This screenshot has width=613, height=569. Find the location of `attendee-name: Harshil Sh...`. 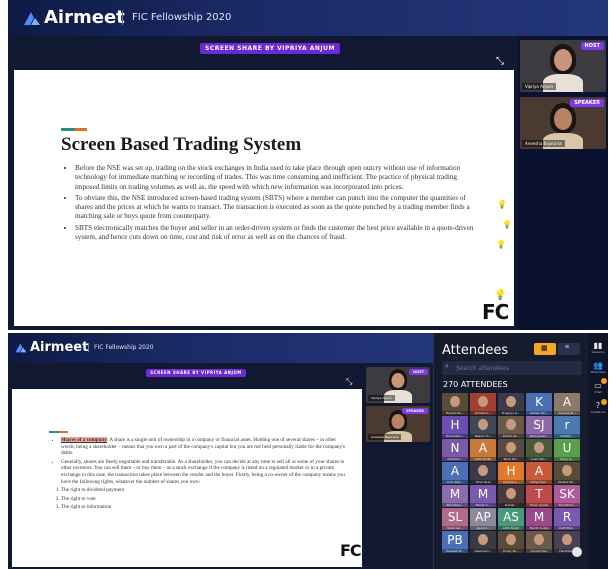

attendee-name: Harshil Sh... is located at coordinates (455, 413).